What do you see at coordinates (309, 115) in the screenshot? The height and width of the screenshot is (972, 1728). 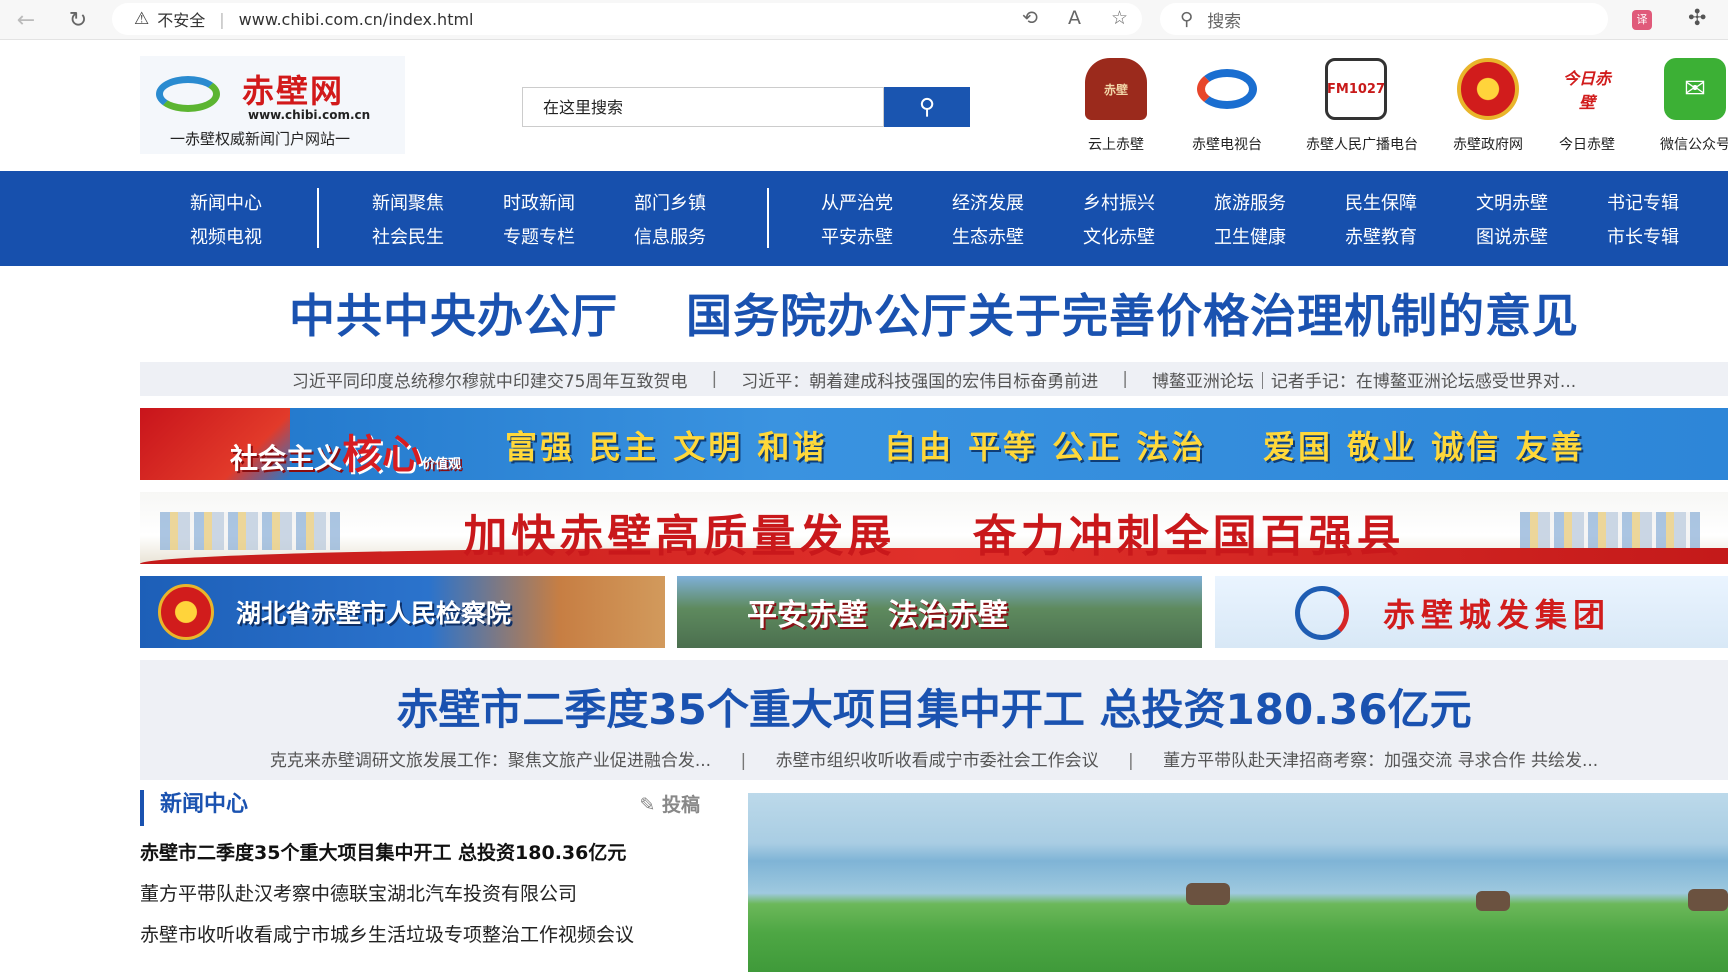 I see `logo-domain: www.chibi.com.cn` at bounding box center [309, 115].